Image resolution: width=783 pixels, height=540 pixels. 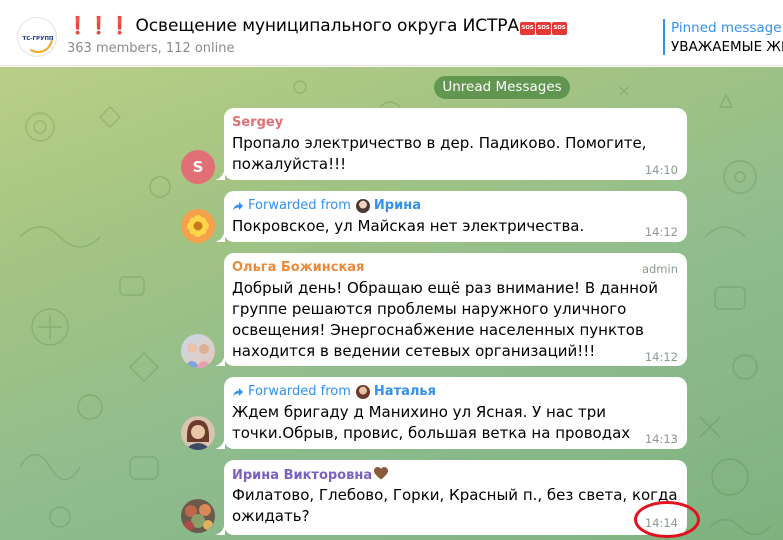 What do you see at coordinates (664, 37) in the screenshot?
I see `pinned-indicator-bar` at bounding box center [664, 37].